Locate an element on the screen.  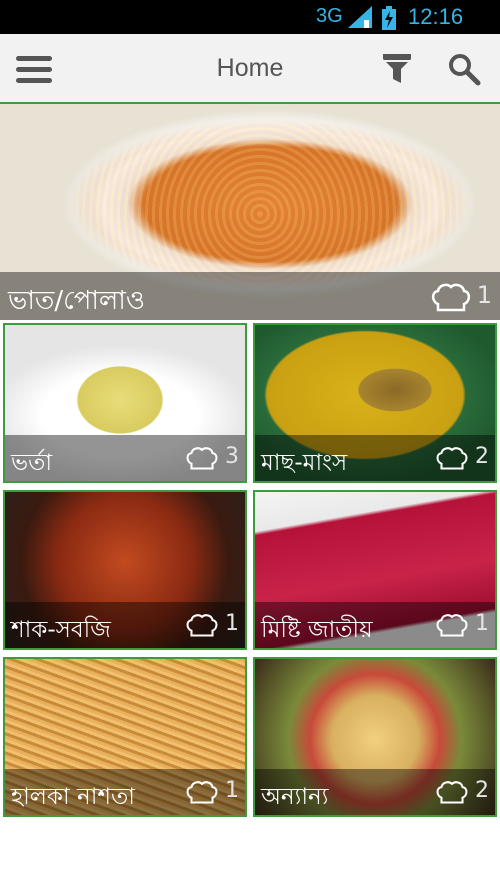
filter-icon is located at coordinates (397, 68).